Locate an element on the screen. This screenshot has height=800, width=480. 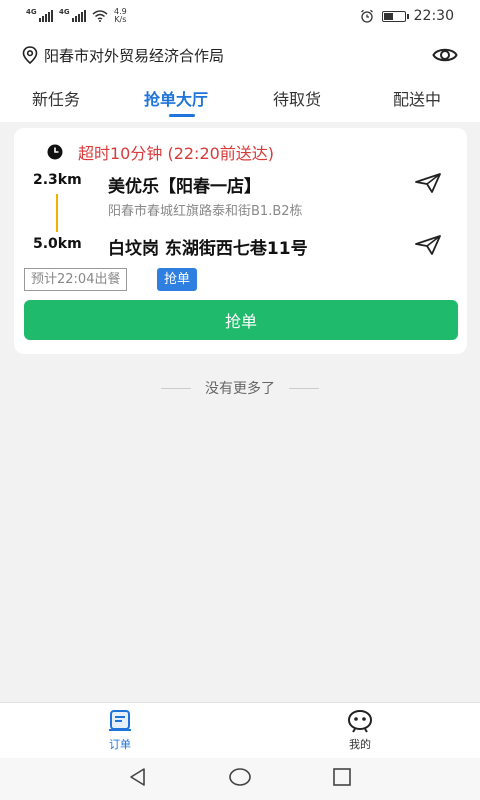
clock-icon is located at coordinates (55, 152).